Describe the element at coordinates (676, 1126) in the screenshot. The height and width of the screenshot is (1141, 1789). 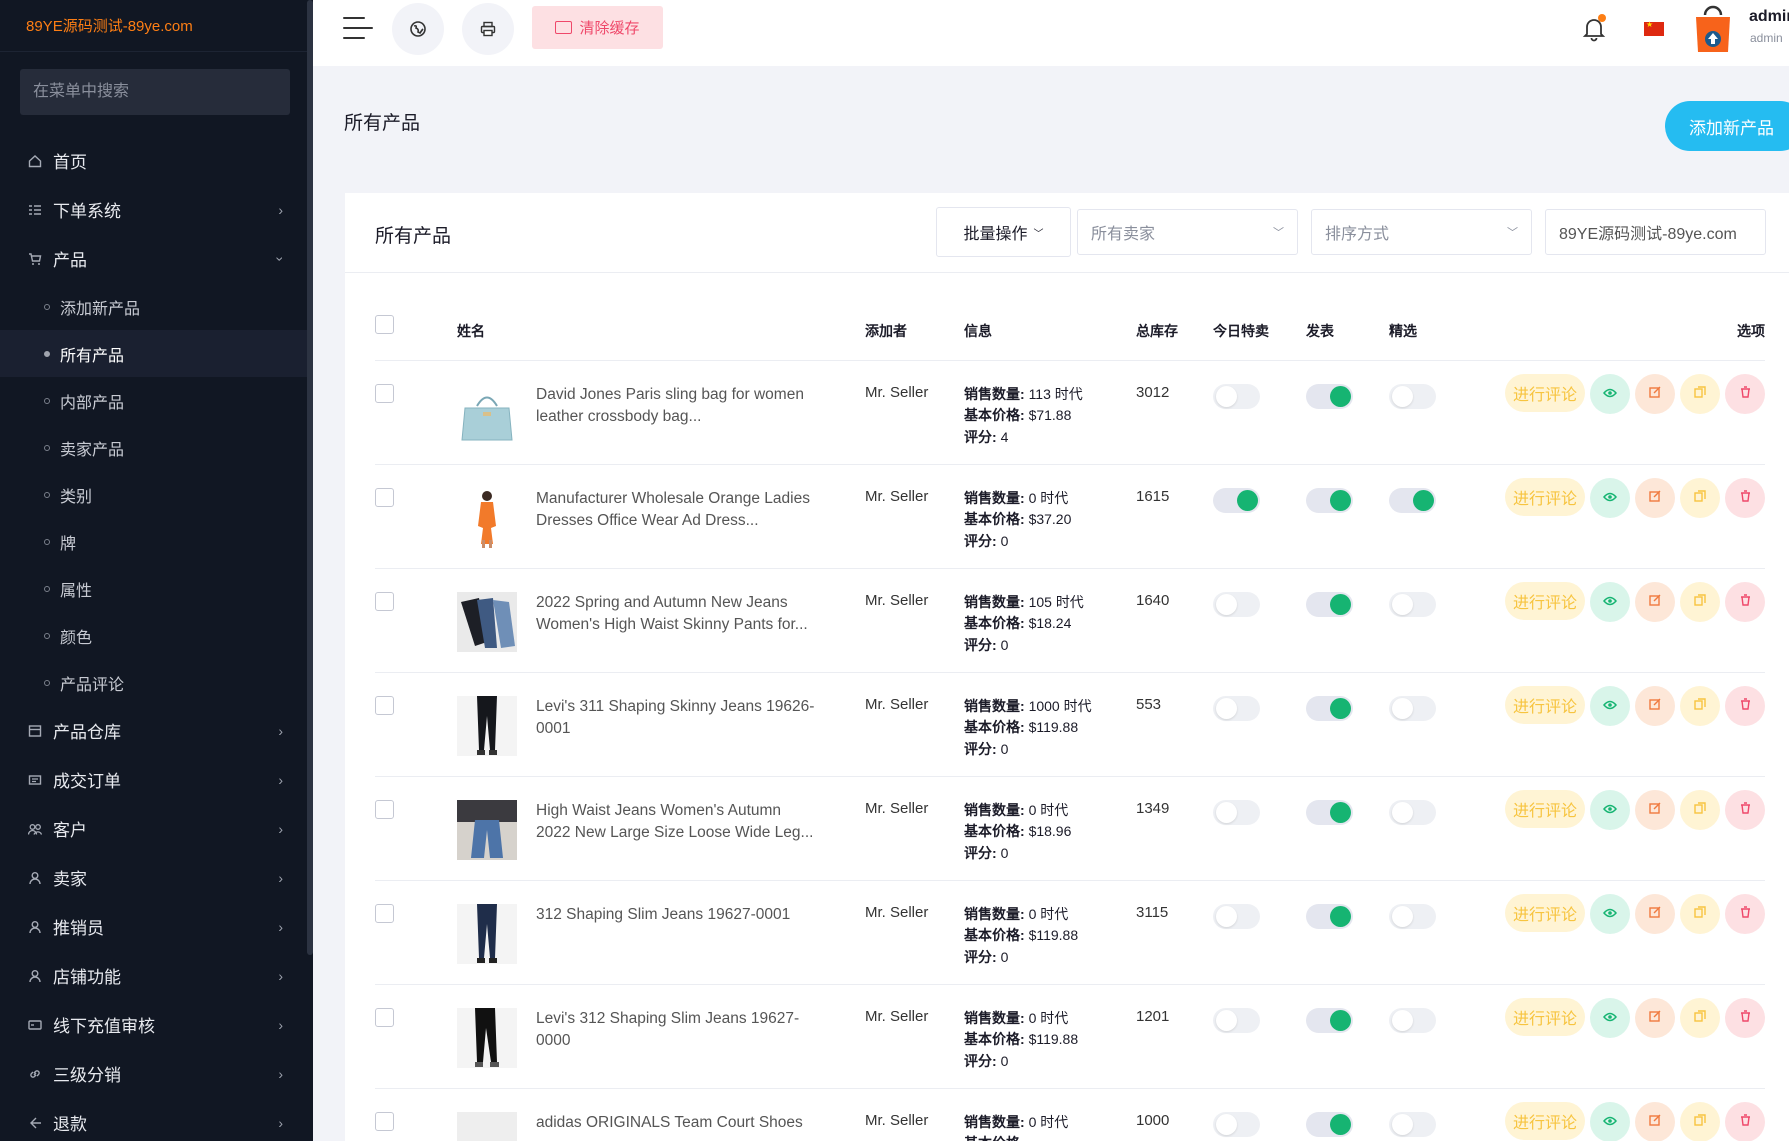
I see `product-name-link: adidas ORIGINALS Team Court Shoes` at that location.